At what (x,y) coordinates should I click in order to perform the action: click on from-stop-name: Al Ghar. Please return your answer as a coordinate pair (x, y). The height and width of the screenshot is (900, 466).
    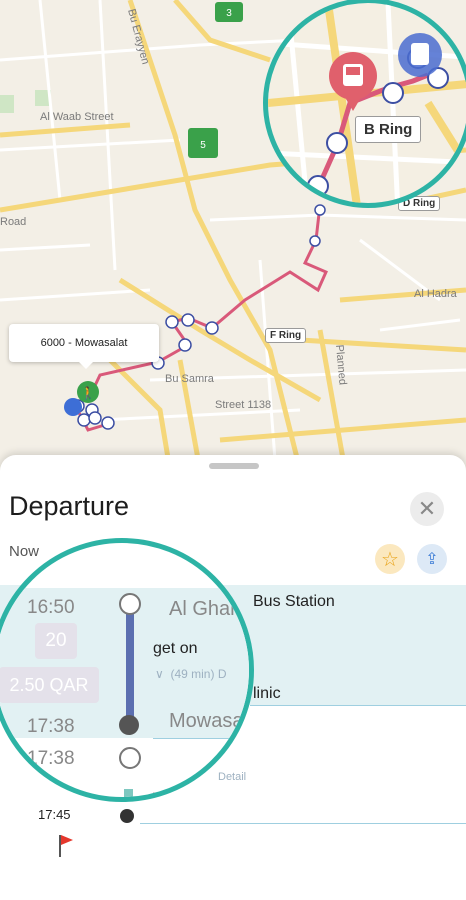
    Looking at the image, I should click on (203, 609).